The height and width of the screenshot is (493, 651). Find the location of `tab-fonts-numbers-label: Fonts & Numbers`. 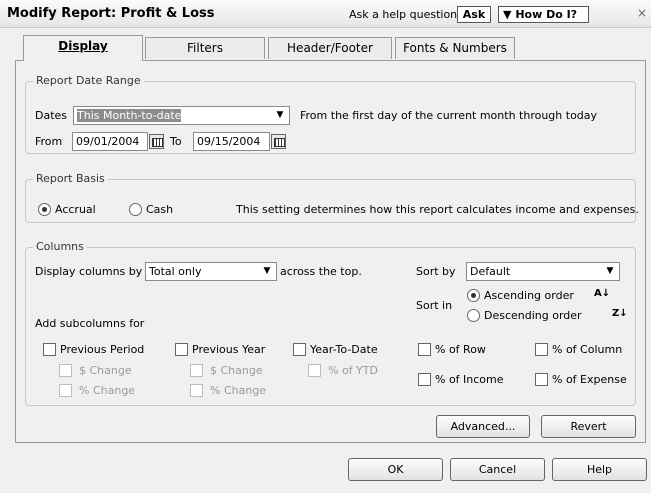

tab-fonts-numbers-label: Fonts & Numbers is located at coordinates (455, 48).